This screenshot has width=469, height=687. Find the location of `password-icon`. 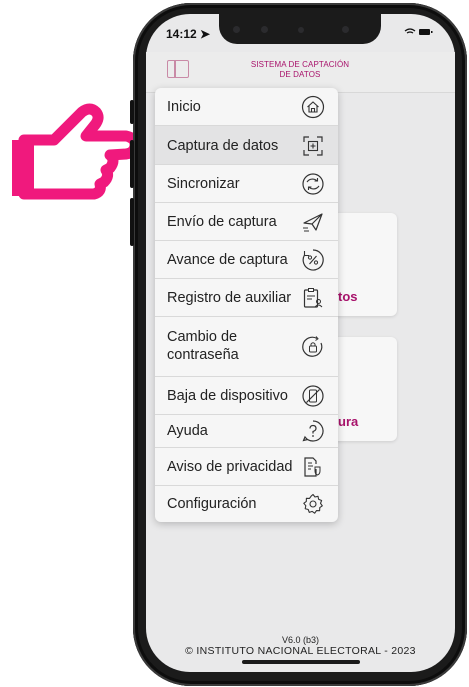

password-icon is located at coordinates (313, 347).